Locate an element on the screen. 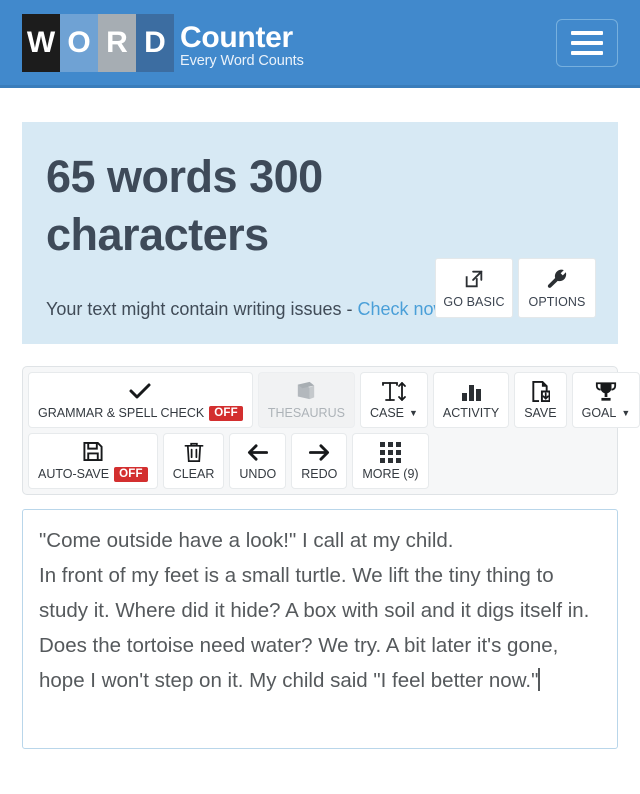 The image size is (640, 794). save-button: SAVE is located at coordinates (540, 400).